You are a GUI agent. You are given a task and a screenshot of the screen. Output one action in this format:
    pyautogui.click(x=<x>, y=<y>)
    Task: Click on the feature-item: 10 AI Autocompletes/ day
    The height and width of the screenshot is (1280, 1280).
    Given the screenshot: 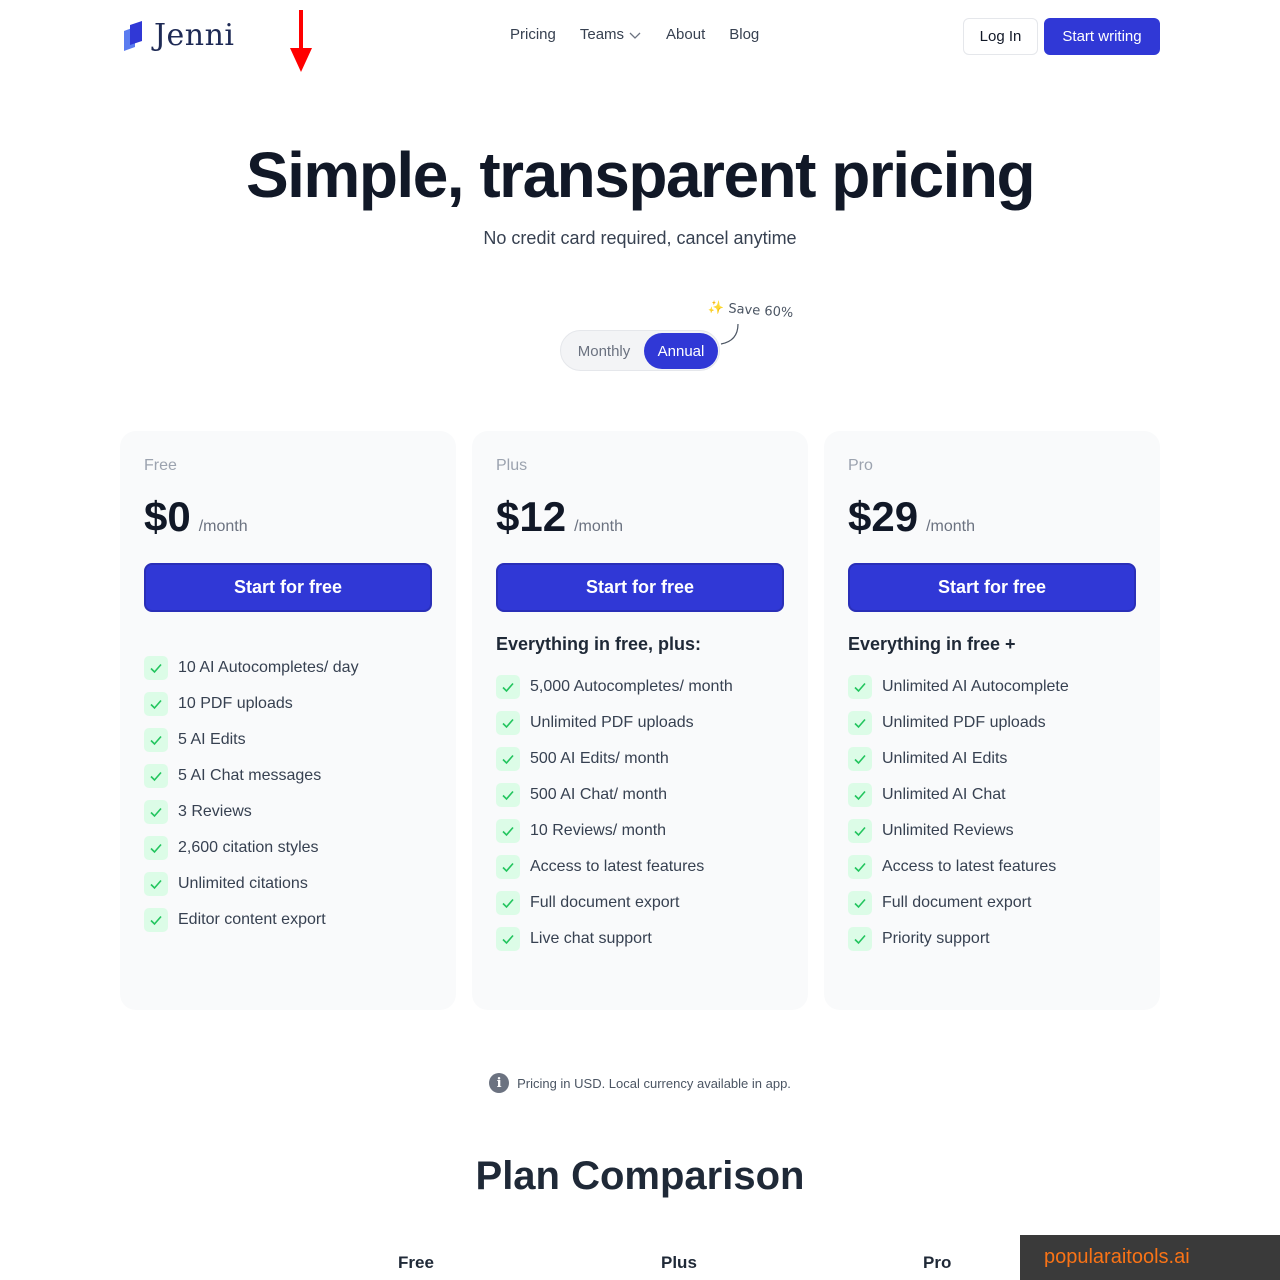 What is the action you would take?
    pyautogui.click(x=288, y=668)
    